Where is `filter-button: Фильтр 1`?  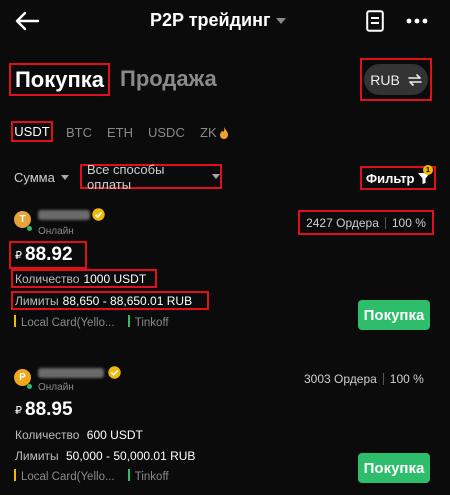 filter-button: Фильтр 1 is located at coordinates (398, 177).